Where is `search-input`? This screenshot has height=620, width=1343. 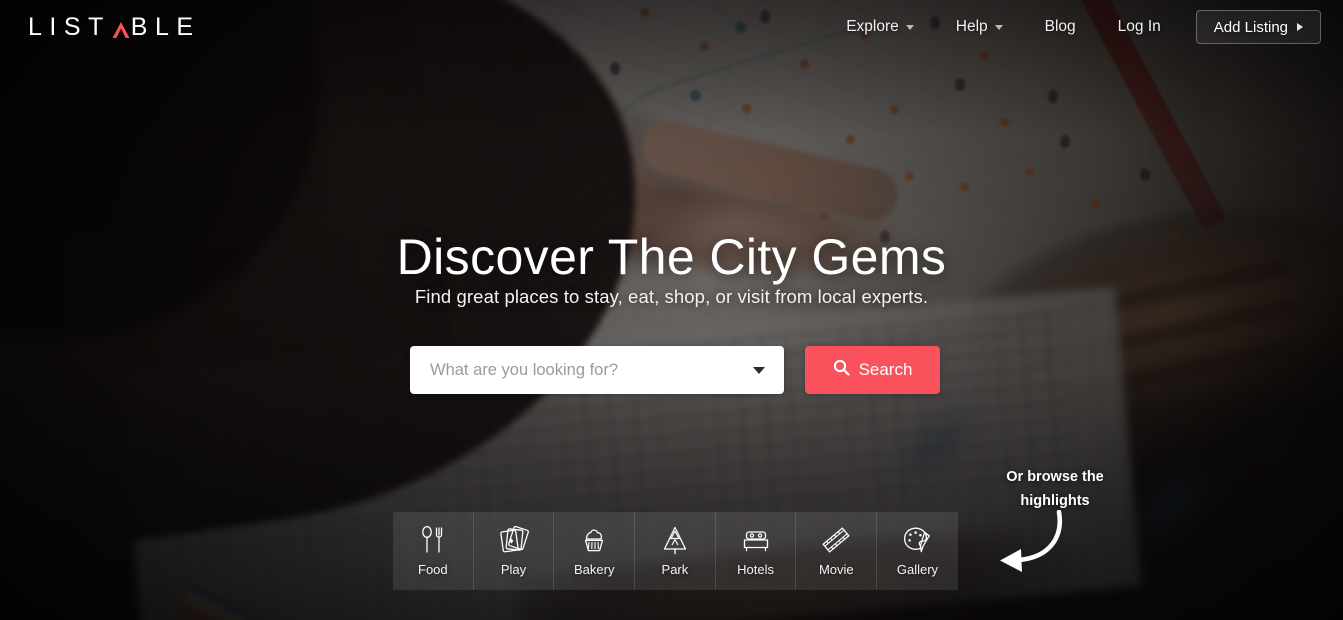 search-input is located at coordinates (597, 370).